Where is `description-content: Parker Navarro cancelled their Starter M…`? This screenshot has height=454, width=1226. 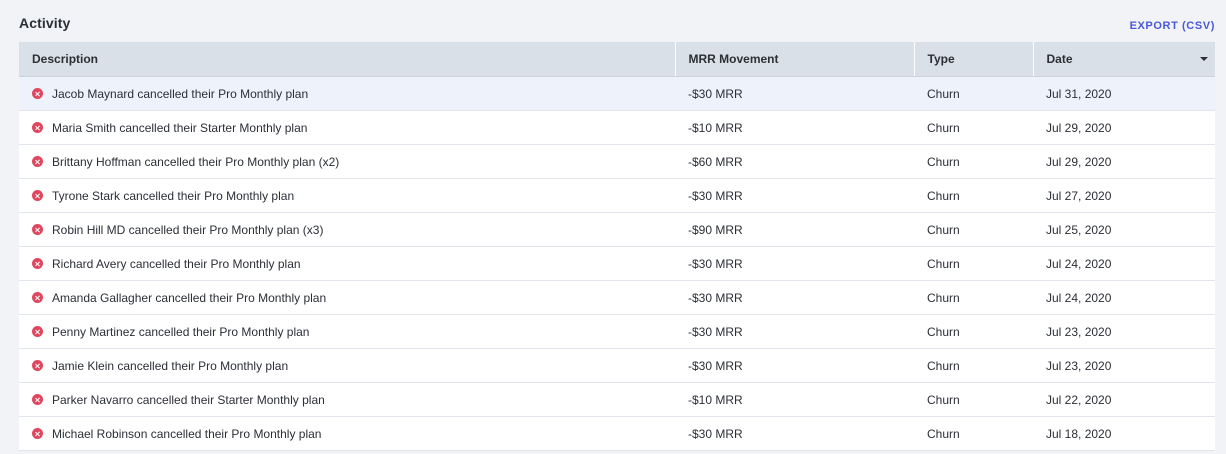 description-content: Parker Navarro cancelled their Starter M… is located at coordinates (347, 400).